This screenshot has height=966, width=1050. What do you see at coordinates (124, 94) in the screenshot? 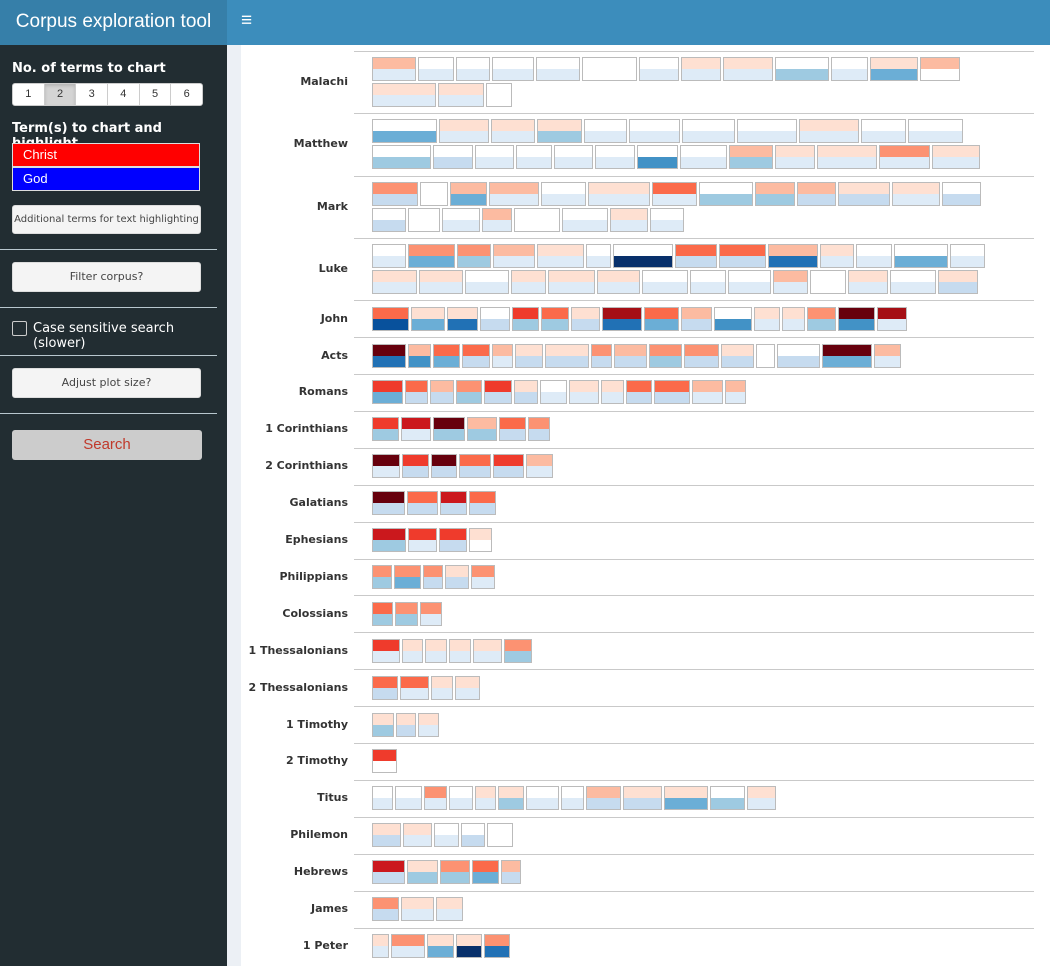
I see `terms-count-option-4: 4` at bounding box center [124, 94].